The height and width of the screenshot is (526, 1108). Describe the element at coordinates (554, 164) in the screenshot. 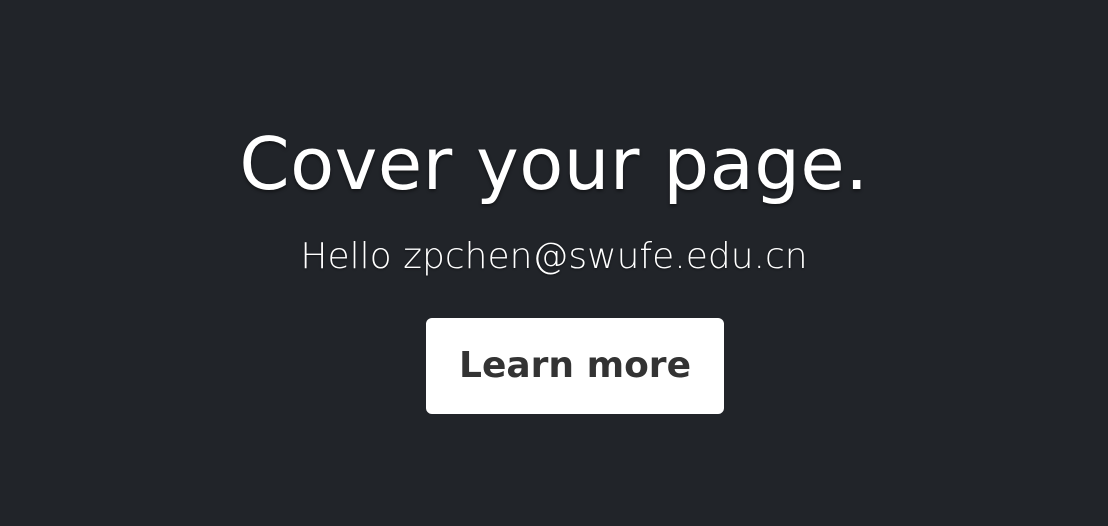

I see `page-title: Cover your page.` at that location.